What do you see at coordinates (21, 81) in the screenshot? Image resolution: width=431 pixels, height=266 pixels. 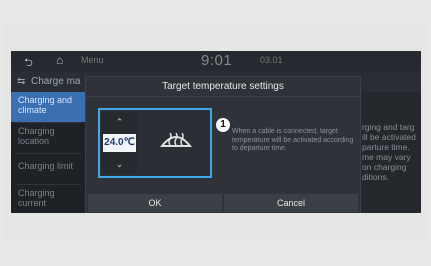 I see `charge-icon: ⇆` at bounding box center [21, 81].